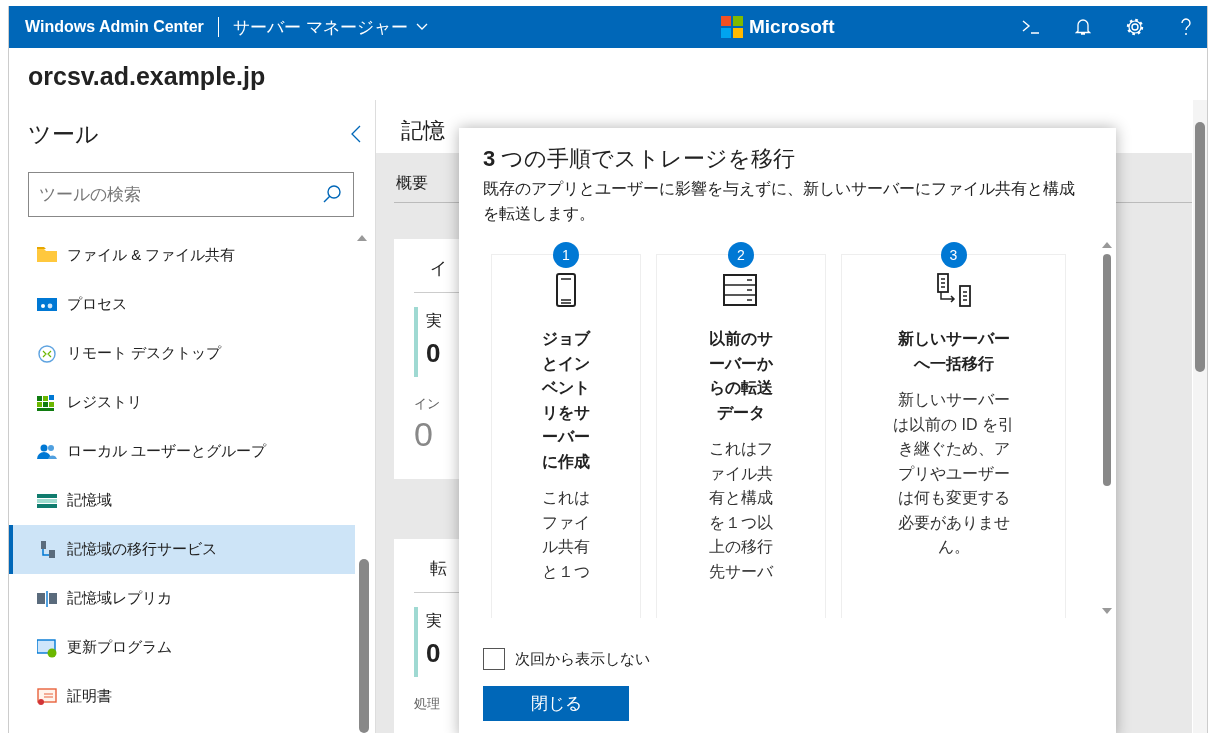 This screenshot has width=1216, height=733. Describe the element at coordinates (741, 376) in the screenshot. I see `step-title: 以前のサーバーからの転送データ` at that location.